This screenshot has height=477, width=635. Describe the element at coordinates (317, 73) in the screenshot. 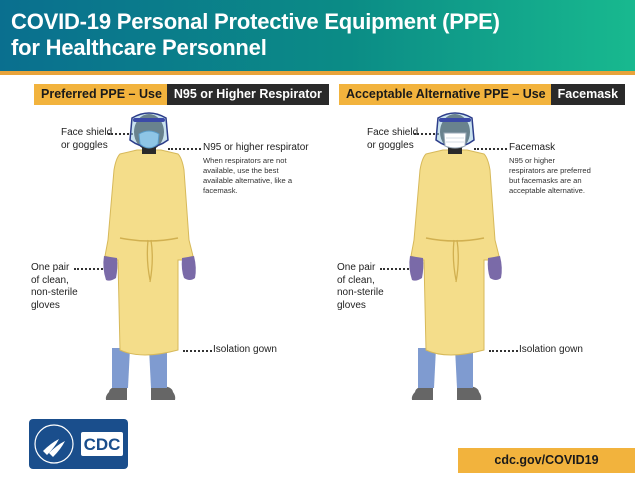

I see `header-accent-stripe` at that location.